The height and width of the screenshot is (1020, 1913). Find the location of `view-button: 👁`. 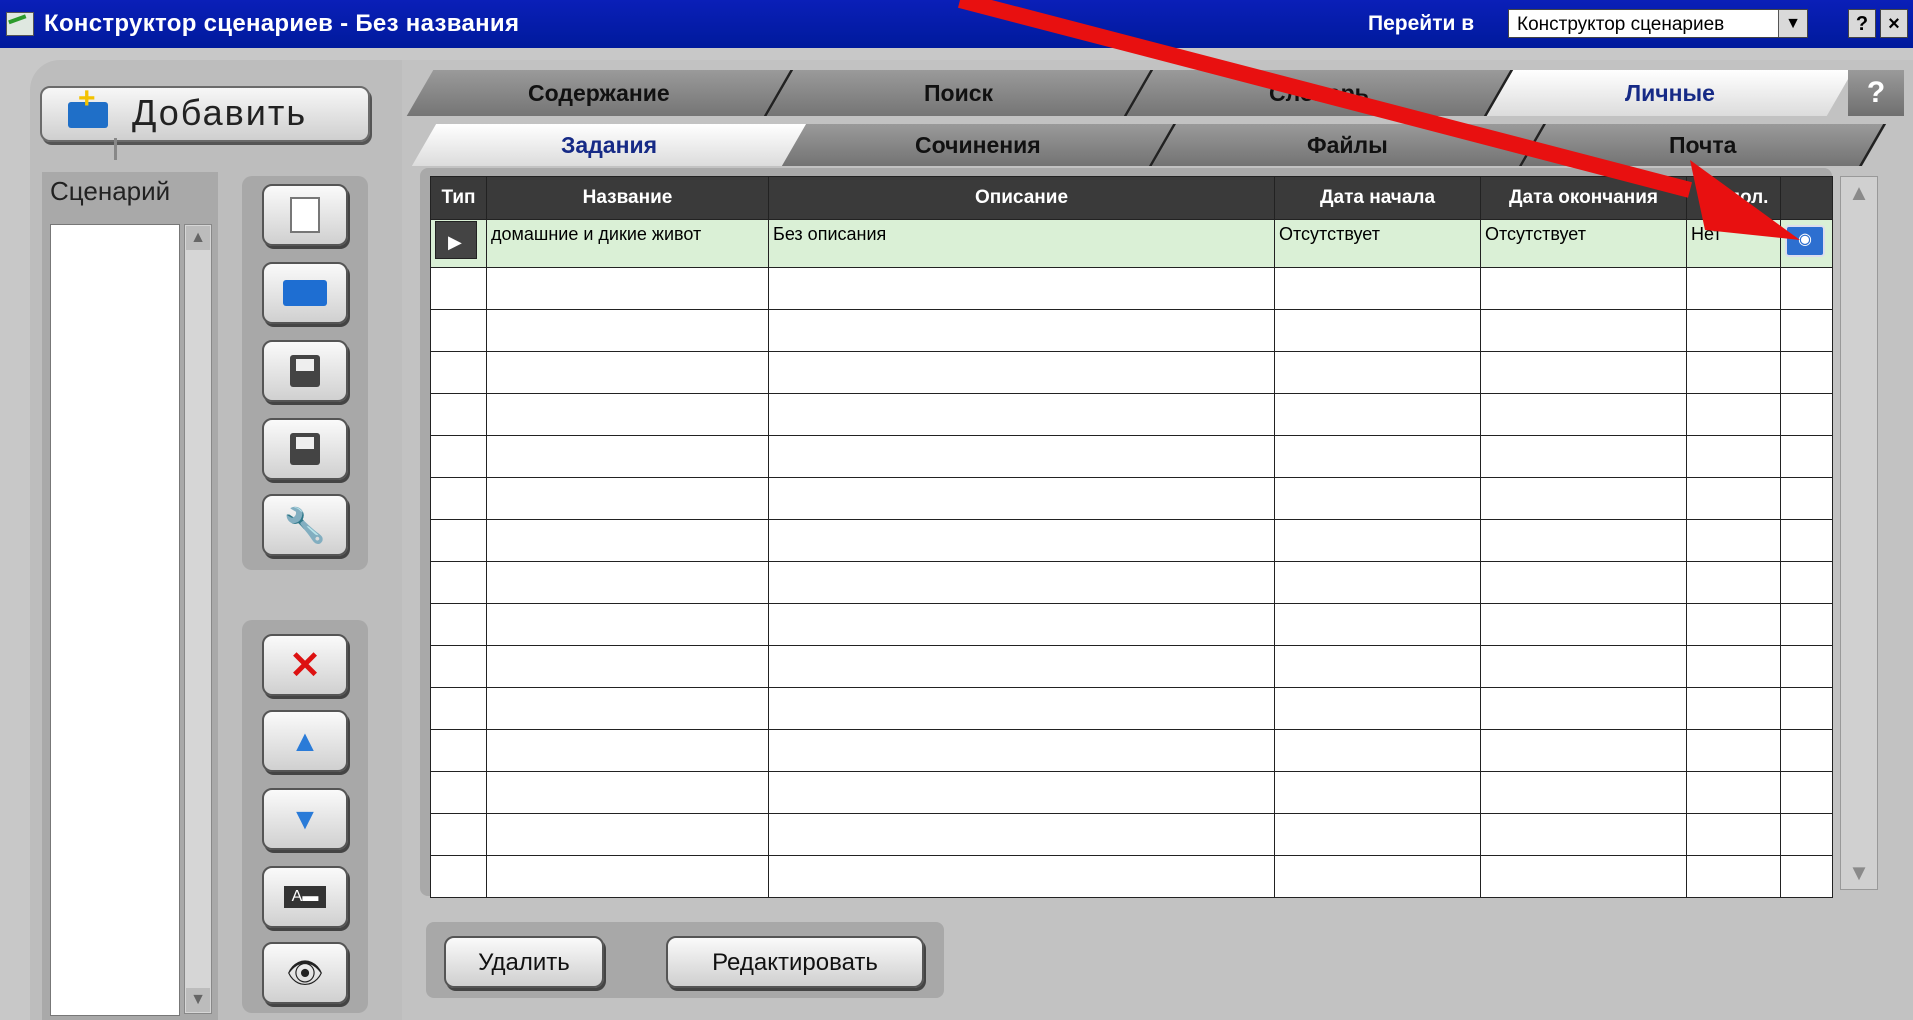

view-button: 👁 is located at coordinates (305, 973).